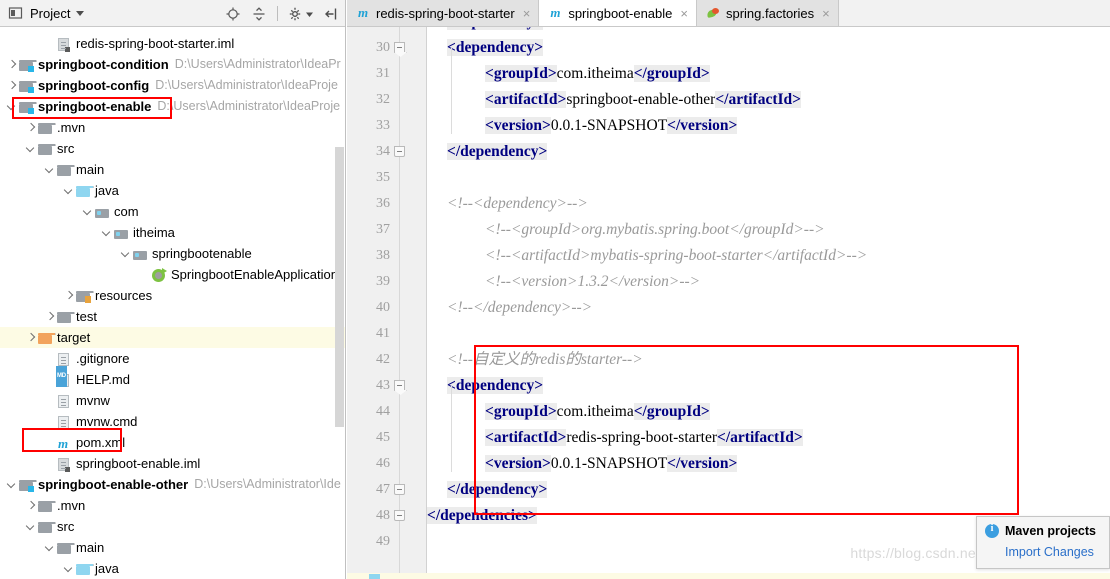 This screenshot has height=579, width=1110. Describe the element at coordinates (172, 337) in the screenshot. I see `tree-row: target` at that location.